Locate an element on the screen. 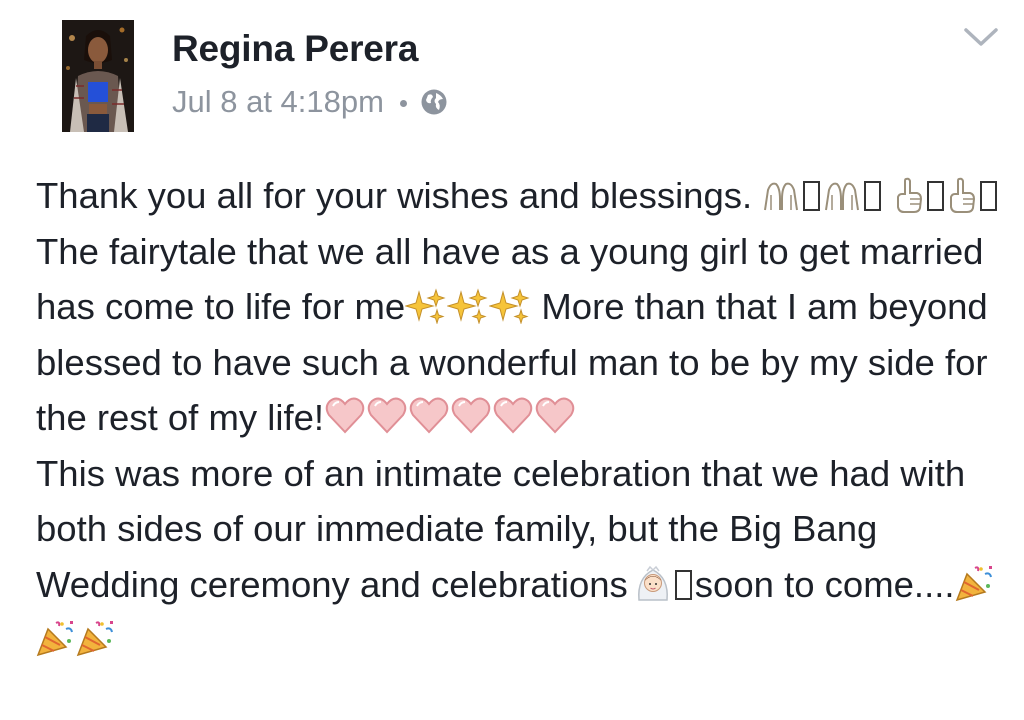 Image resolution: width=1024 pixels, height=720 pixels. post-meta: Jul 8 at 4:18pm is located at coordinates (310, 102).